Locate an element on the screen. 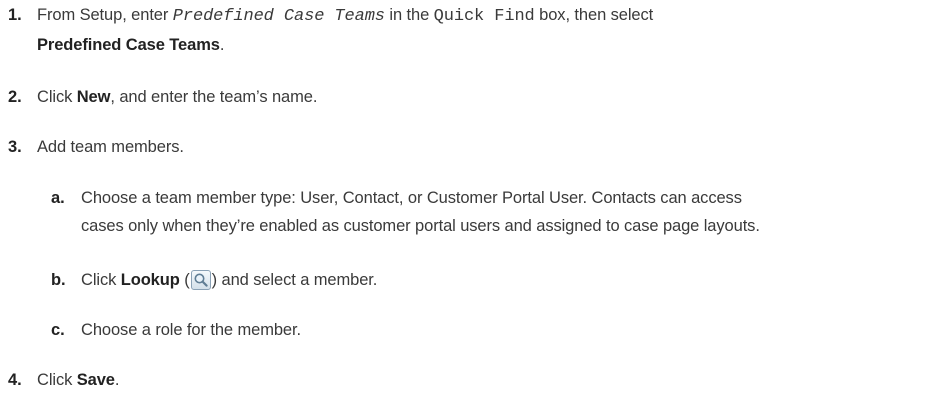  step-text-suffix: . is located at coordinates (117, 380).